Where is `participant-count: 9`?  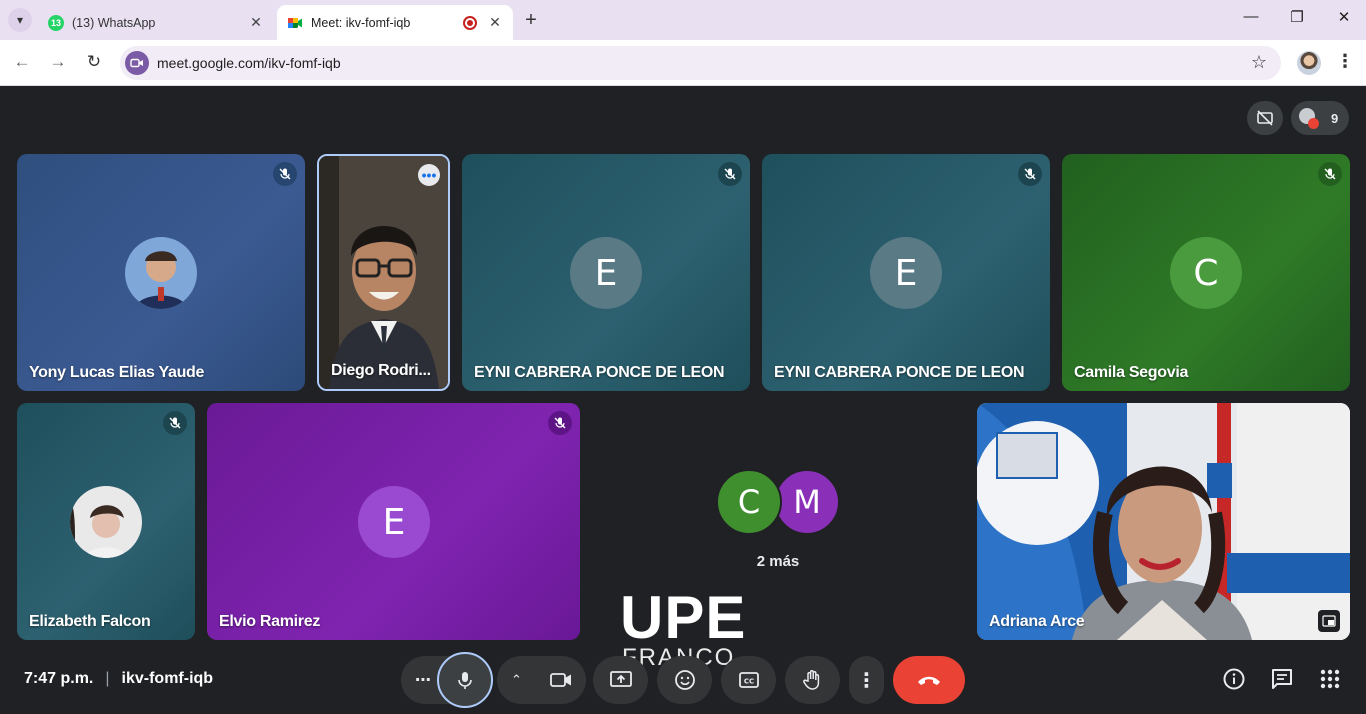
participant-count: 9 is located at coordinates (1335, 118).